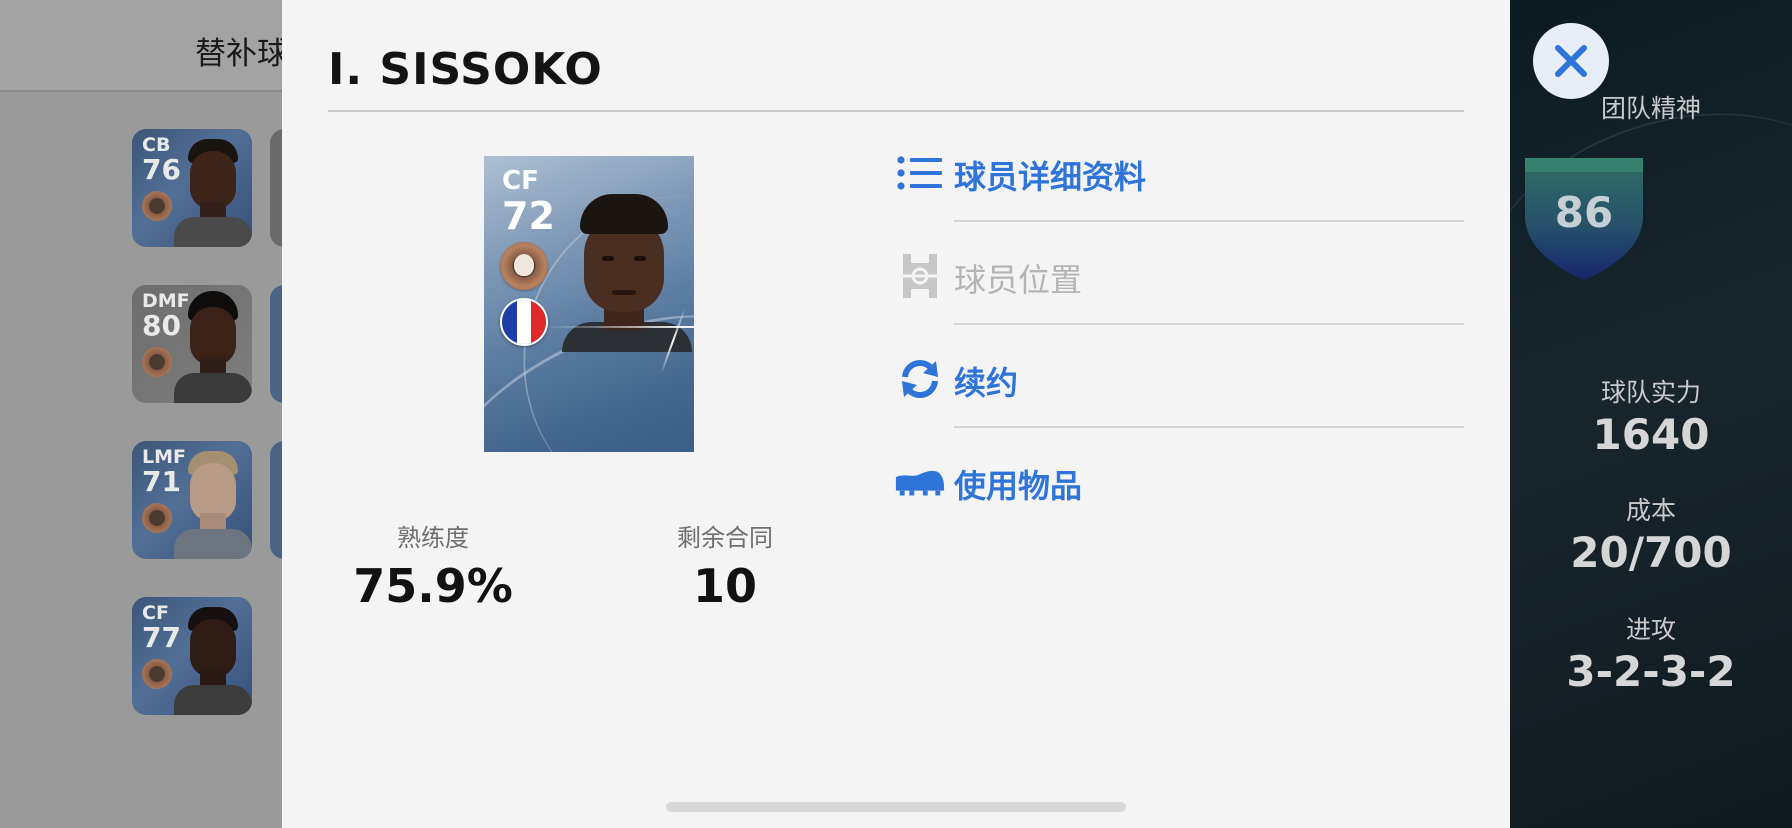 The image size is (1792, 828). What do you see at coordinates (156, 145) in the screenshot?
I see `player-position: CB` at bounding box center [156, 145].